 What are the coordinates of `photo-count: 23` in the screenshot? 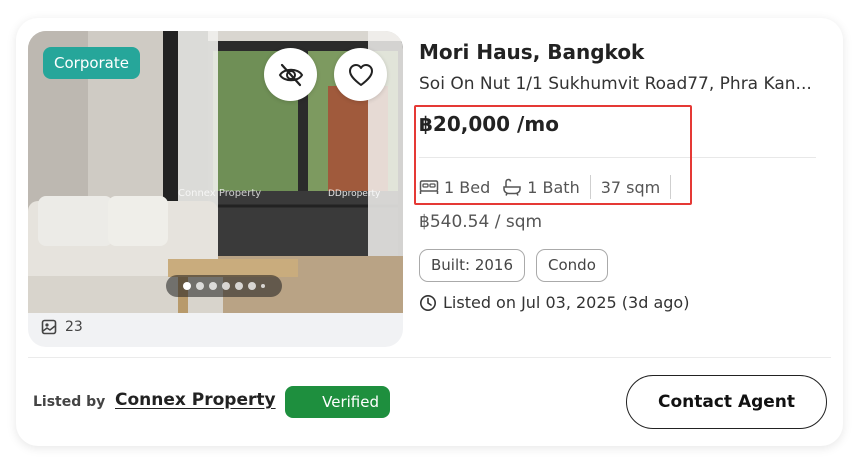 It's located at (62, 327).